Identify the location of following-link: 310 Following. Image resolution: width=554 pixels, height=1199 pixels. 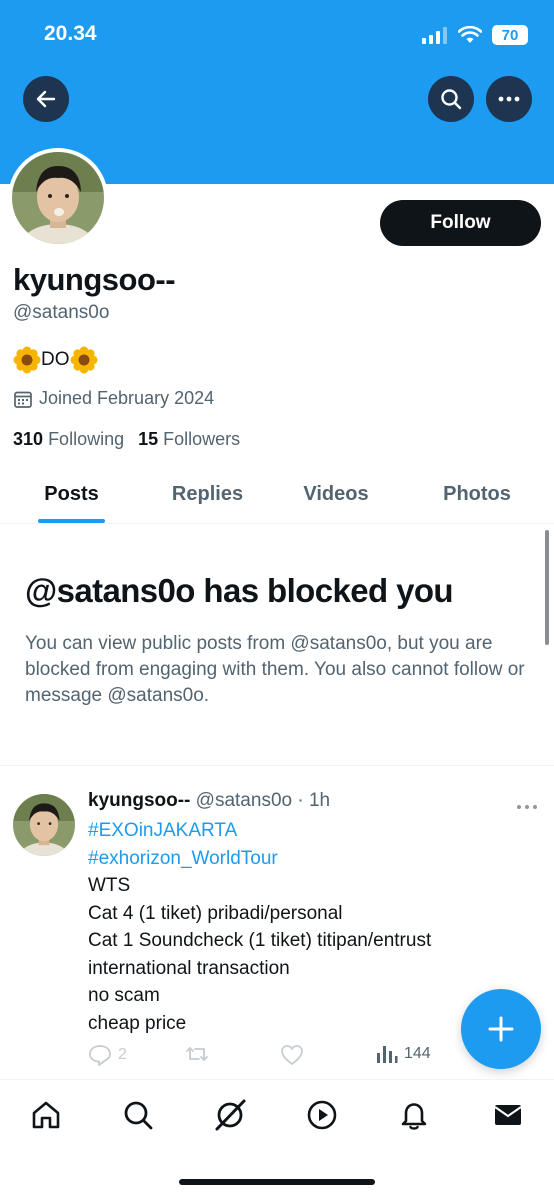
(68, 439).